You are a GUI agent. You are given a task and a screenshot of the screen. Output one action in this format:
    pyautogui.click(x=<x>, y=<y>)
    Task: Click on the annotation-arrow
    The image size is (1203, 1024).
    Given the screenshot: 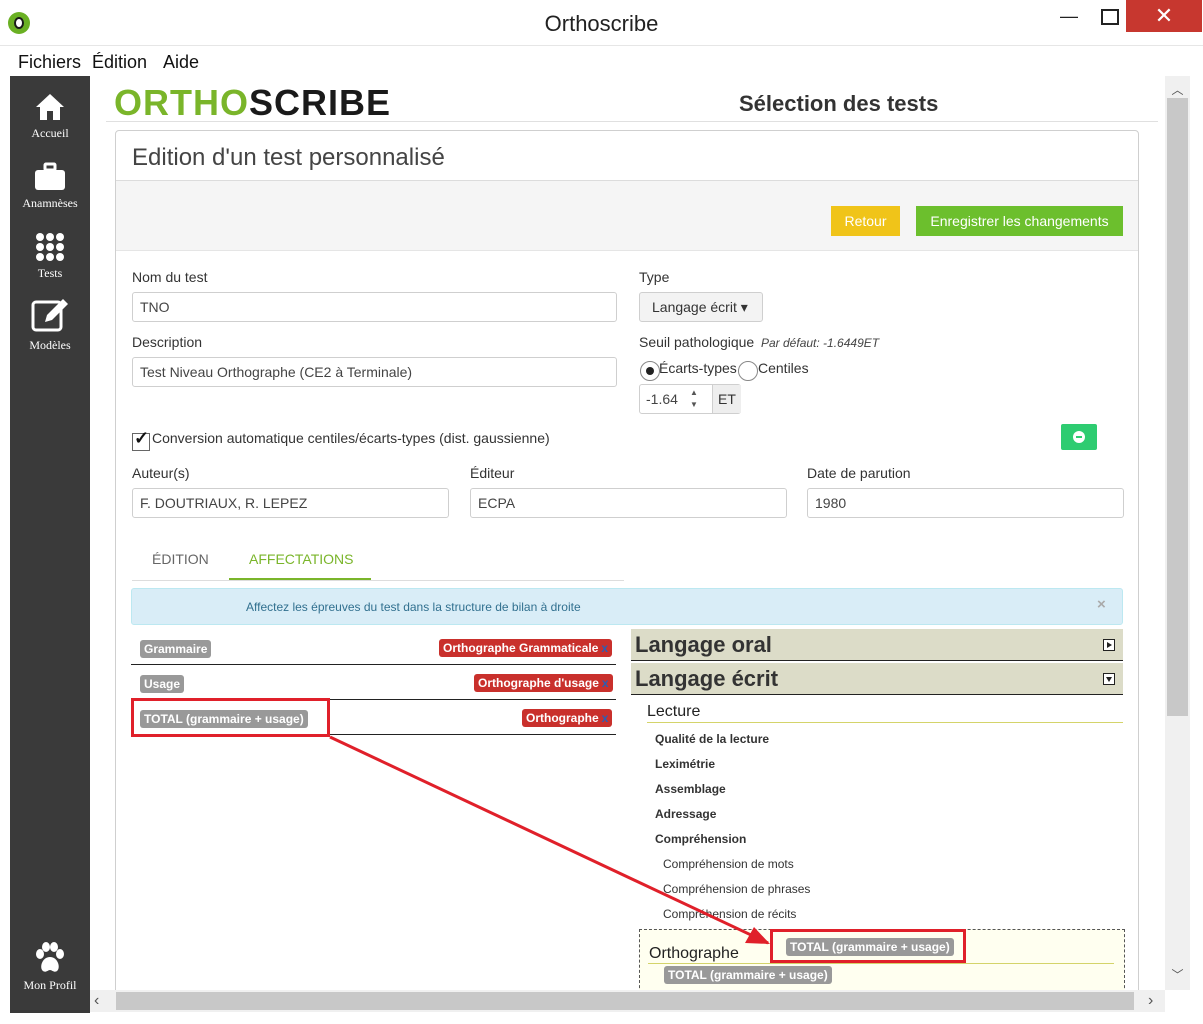 What is the action you would take?
    pyautogui.click(x=549, y=840)
    